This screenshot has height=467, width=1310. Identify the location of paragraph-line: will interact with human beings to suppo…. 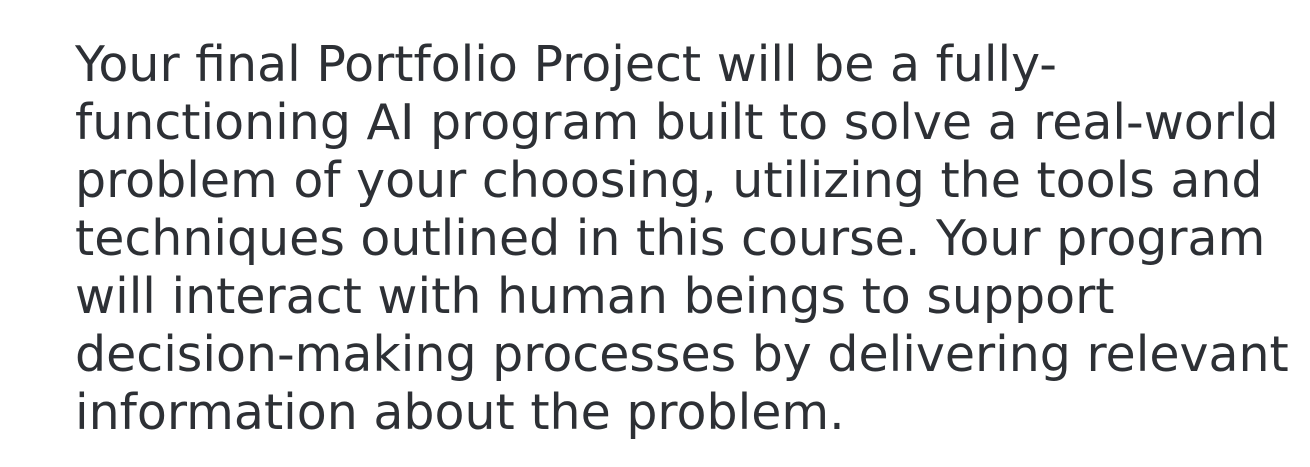
(595, 296).